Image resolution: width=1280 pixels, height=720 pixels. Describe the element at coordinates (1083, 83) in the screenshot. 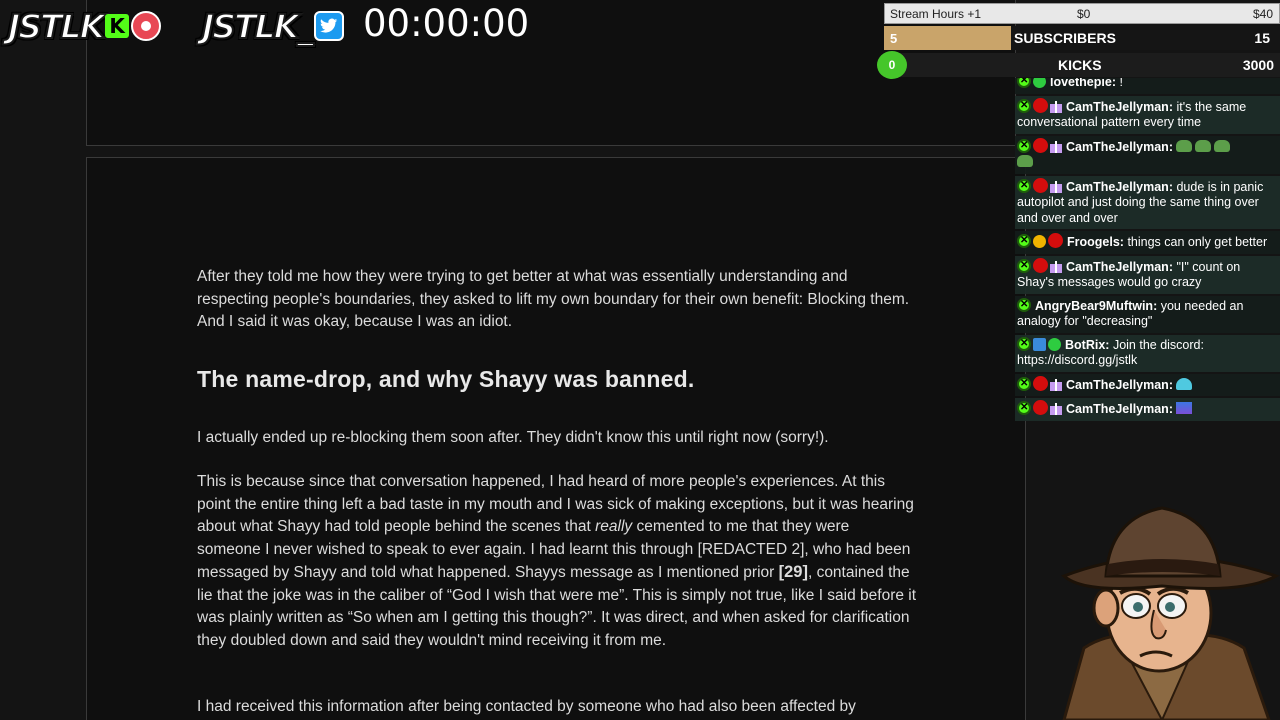

I see `chat-username: lovethepie:` at that location.